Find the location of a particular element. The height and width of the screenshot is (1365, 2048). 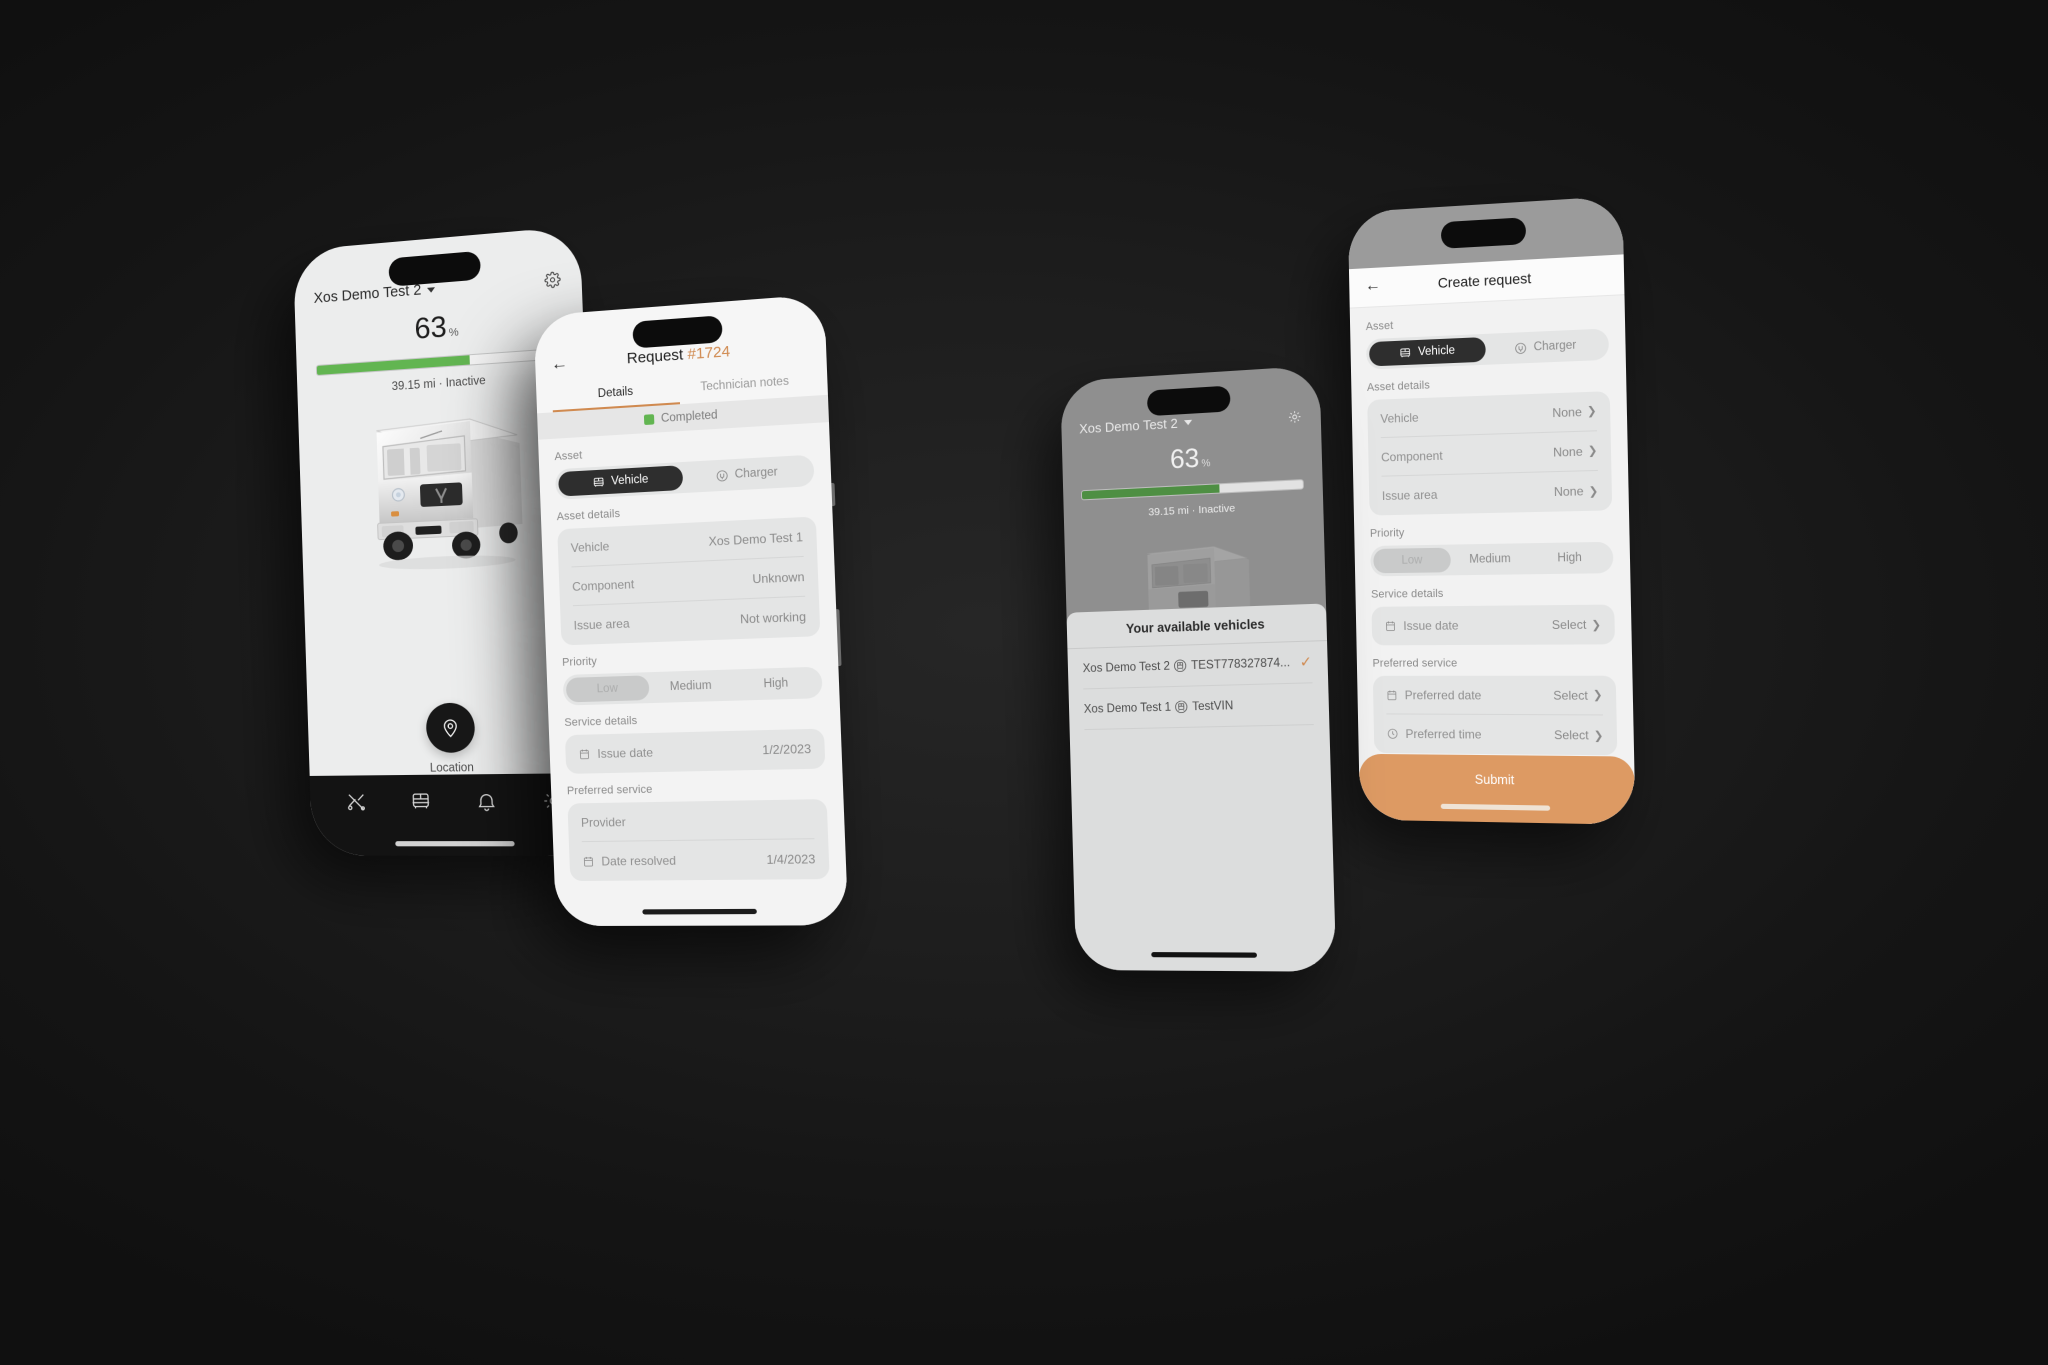

row-key: Component is located at coordinates (1412, 455).